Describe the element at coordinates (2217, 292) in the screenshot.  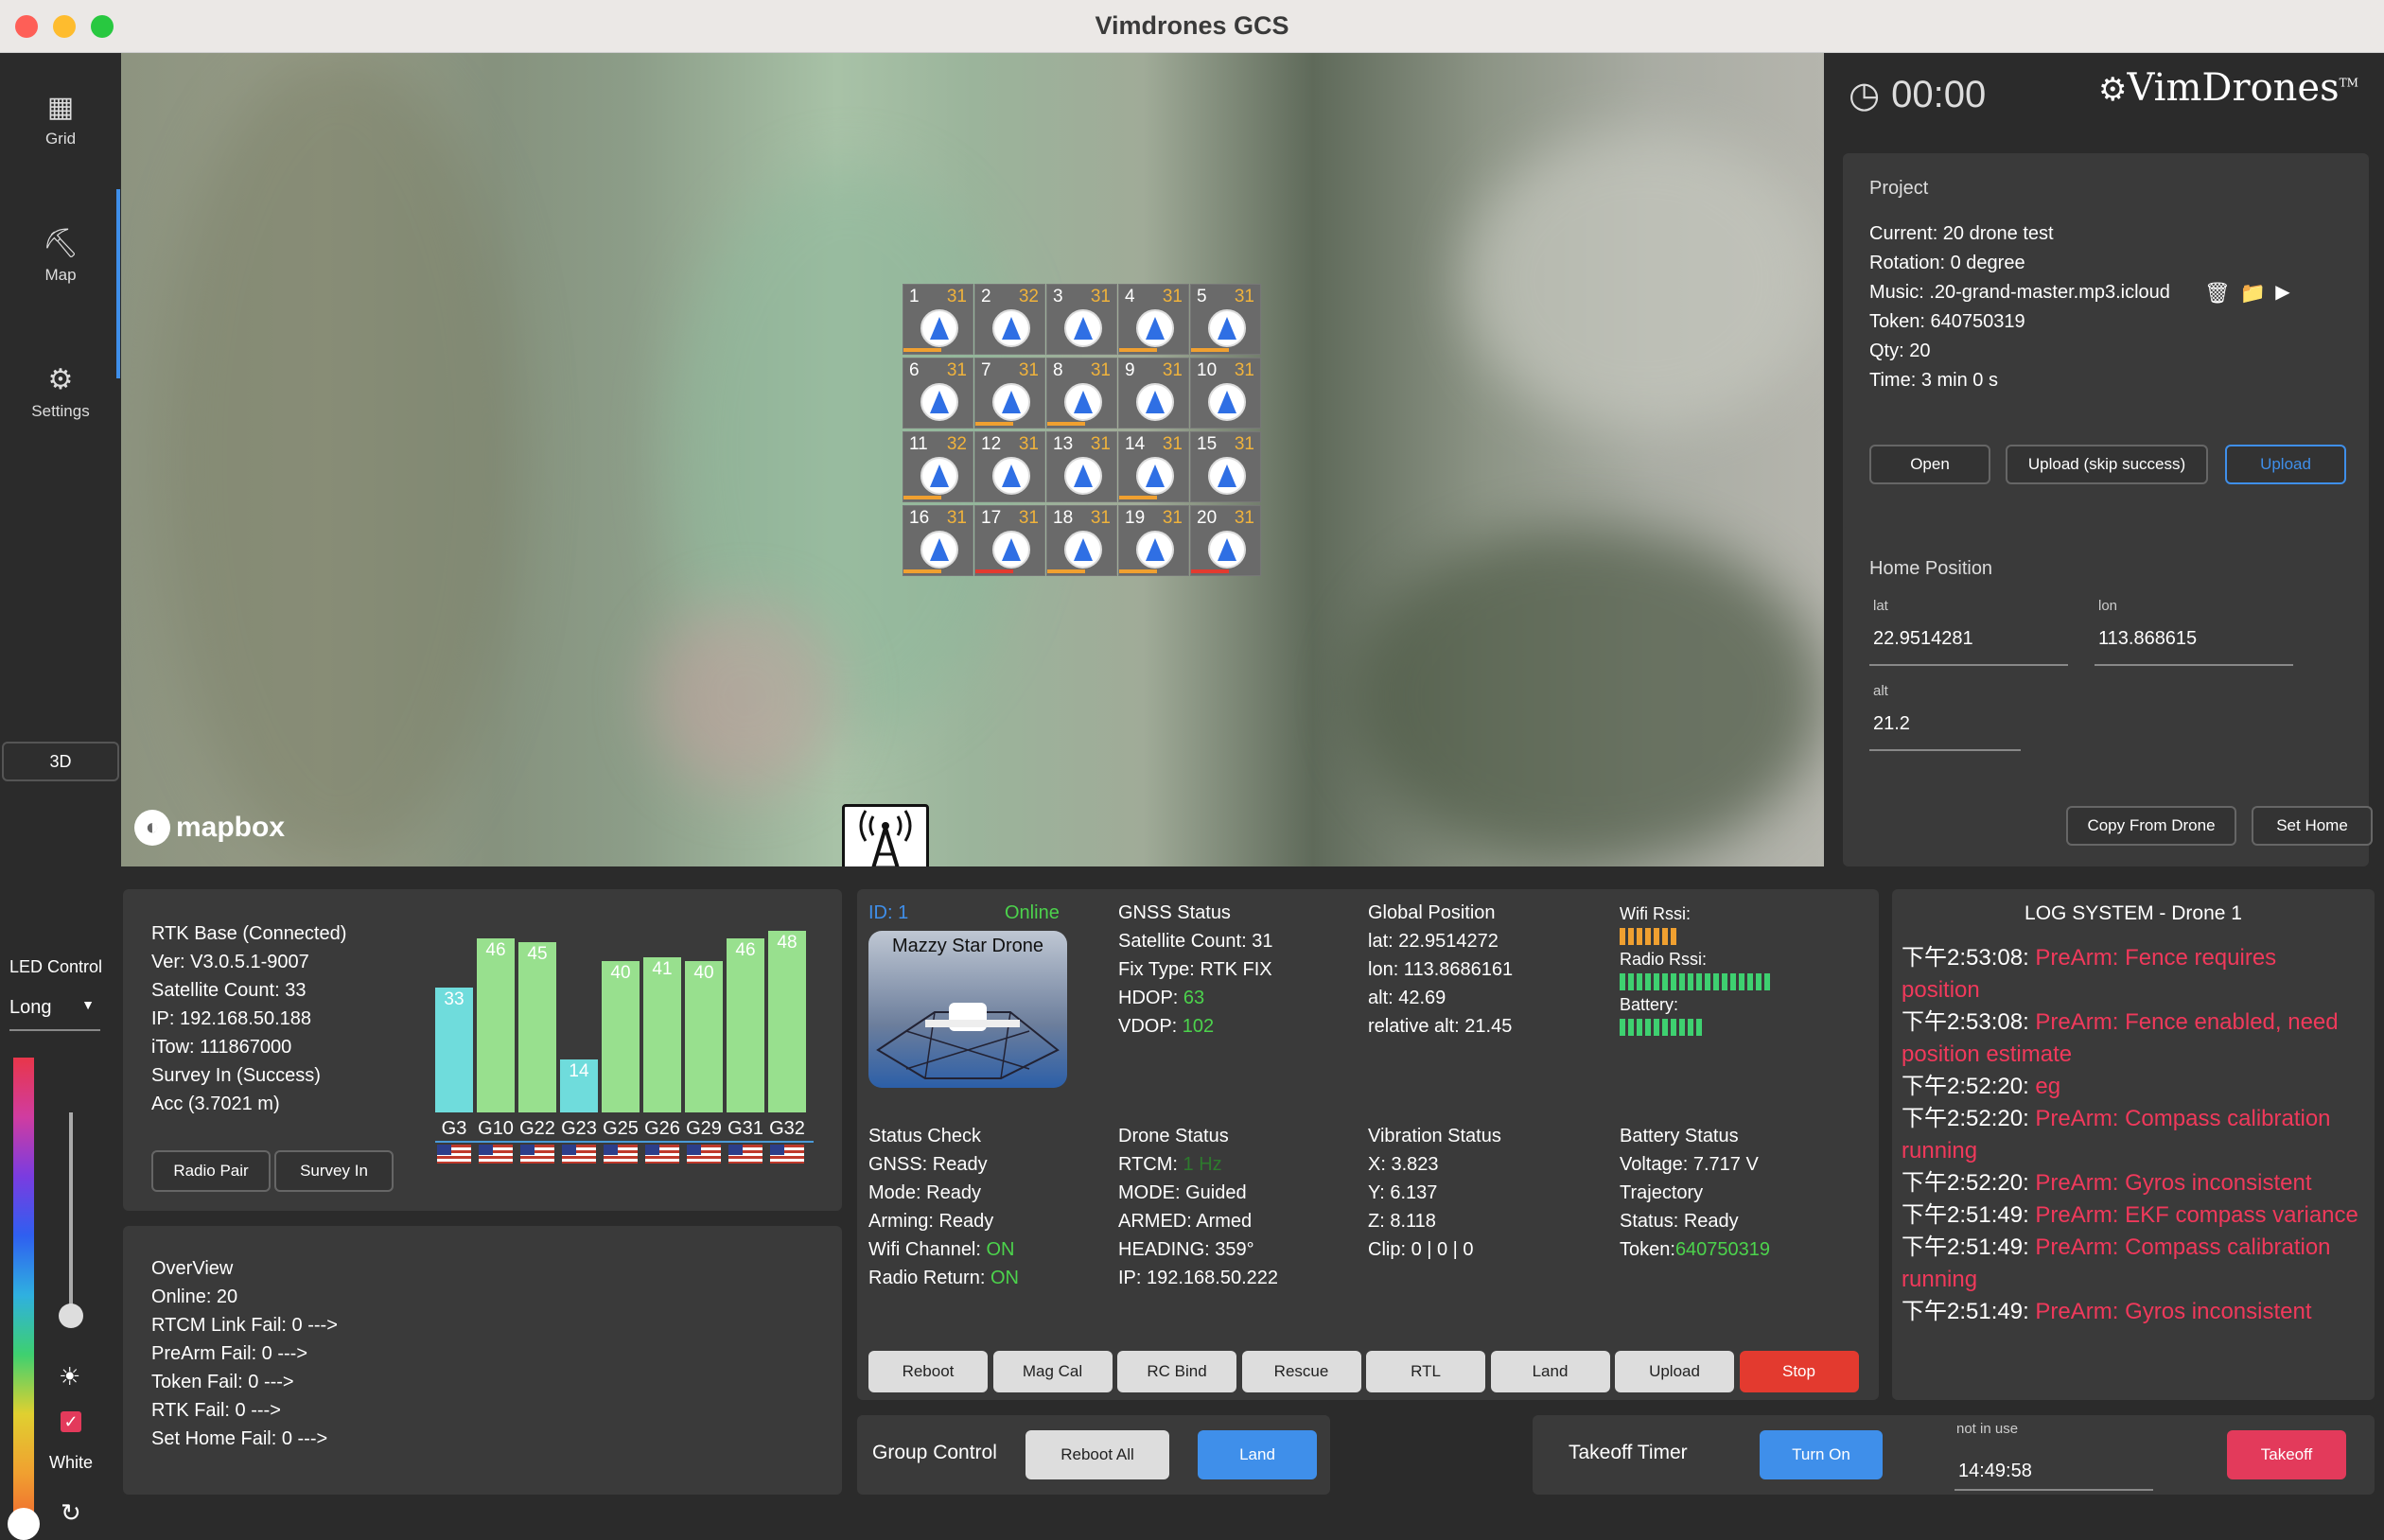
I see `trash-icon: 🗑` at that location.